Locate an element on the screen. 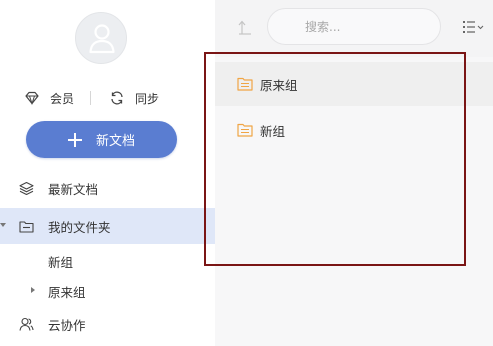  new-document-button: 新文档 is located at coordinates (101, 139).